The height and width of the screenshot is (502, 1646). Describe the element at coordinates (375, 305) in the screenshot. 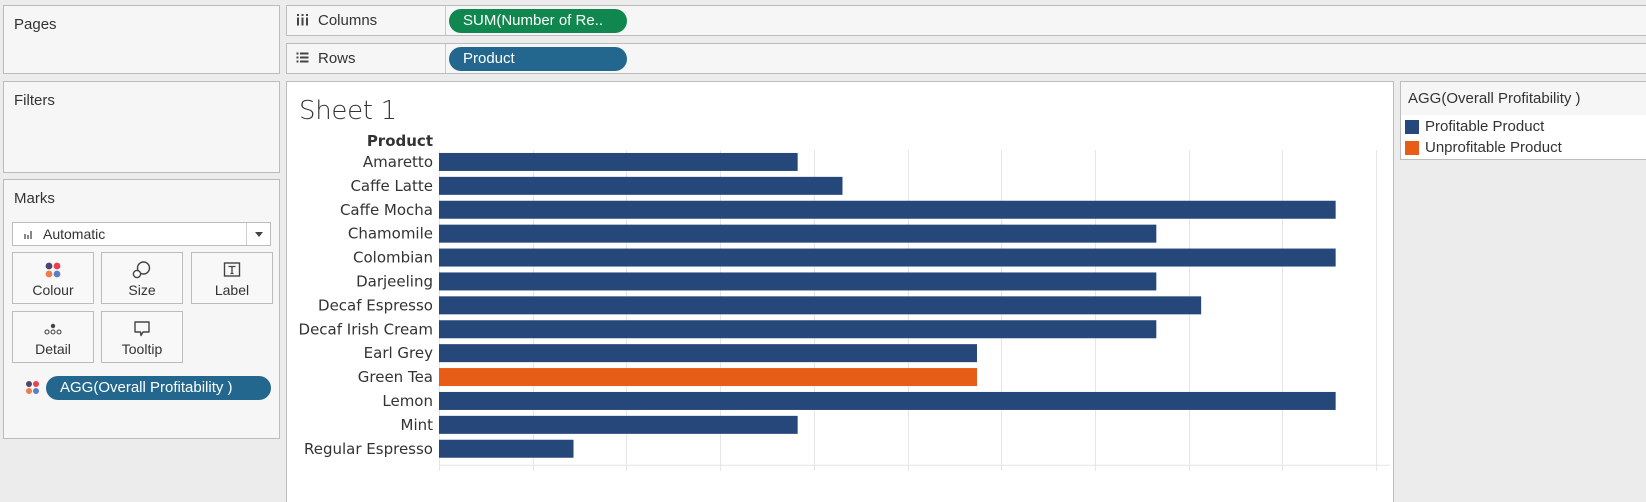

I see `category-label: Decaf Espresso` at that location.